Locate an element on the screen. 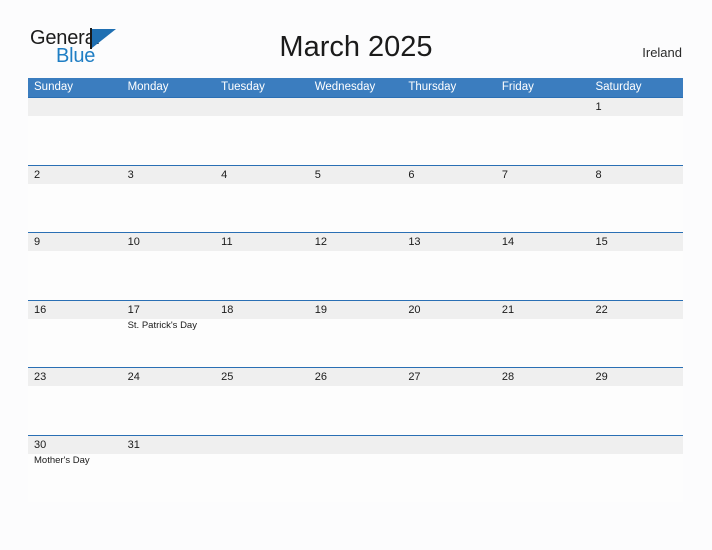 Image resolution: width=712 pixels, height=550 pixels. day-cell: 8 is located at coordinates (636, 199).